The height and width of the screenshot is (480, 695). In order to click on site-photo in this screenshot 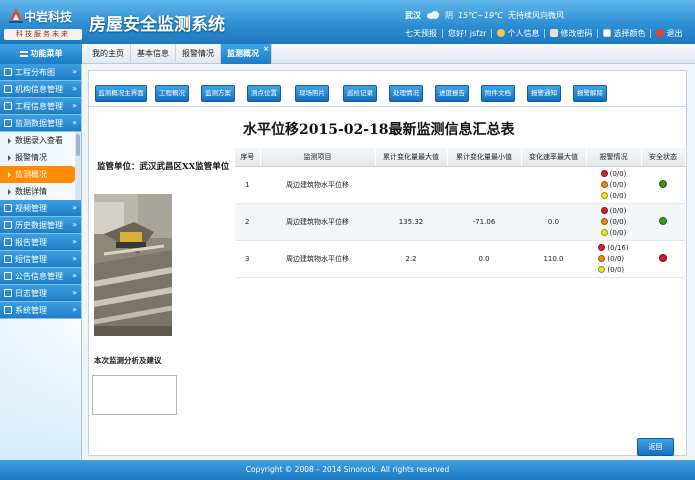, I will do `click(133, 265)`.